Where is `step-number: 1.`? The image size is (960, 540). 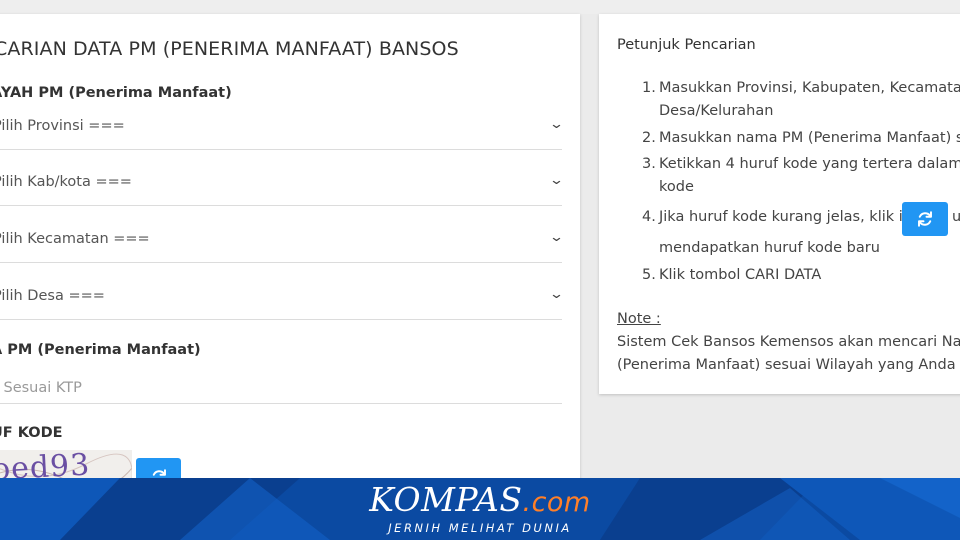
step-number: 1. is located at coordinates (649, 88).